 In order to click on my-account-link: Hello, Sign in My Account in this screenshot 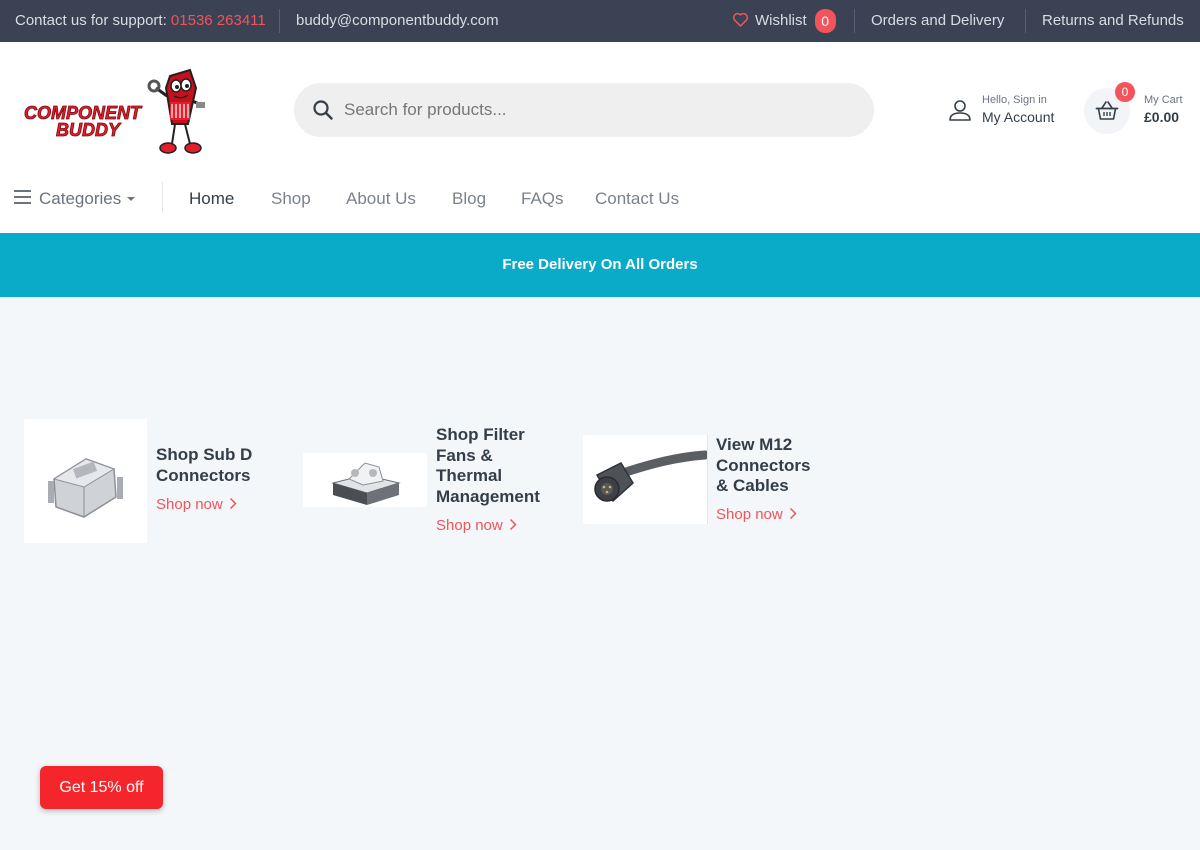, I will do `click(1008, 112)`.